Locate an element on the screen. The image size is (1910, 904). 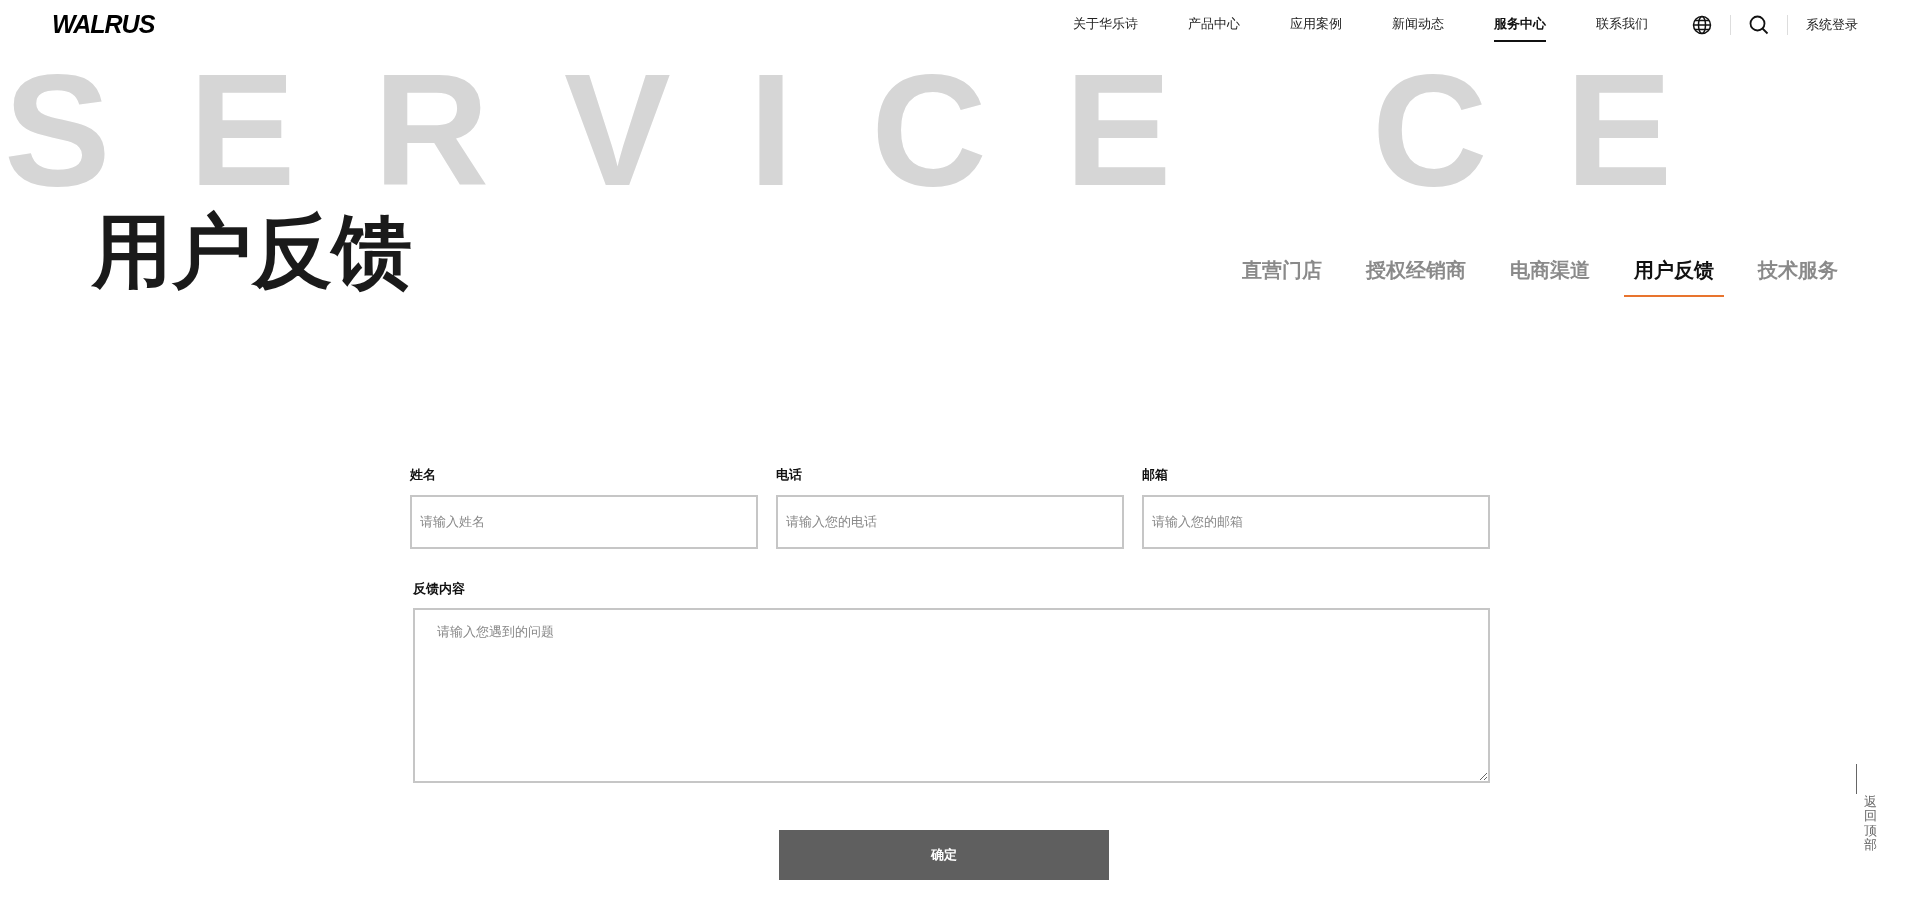
field-label: 姓名 is located at coordinates (423, 475).